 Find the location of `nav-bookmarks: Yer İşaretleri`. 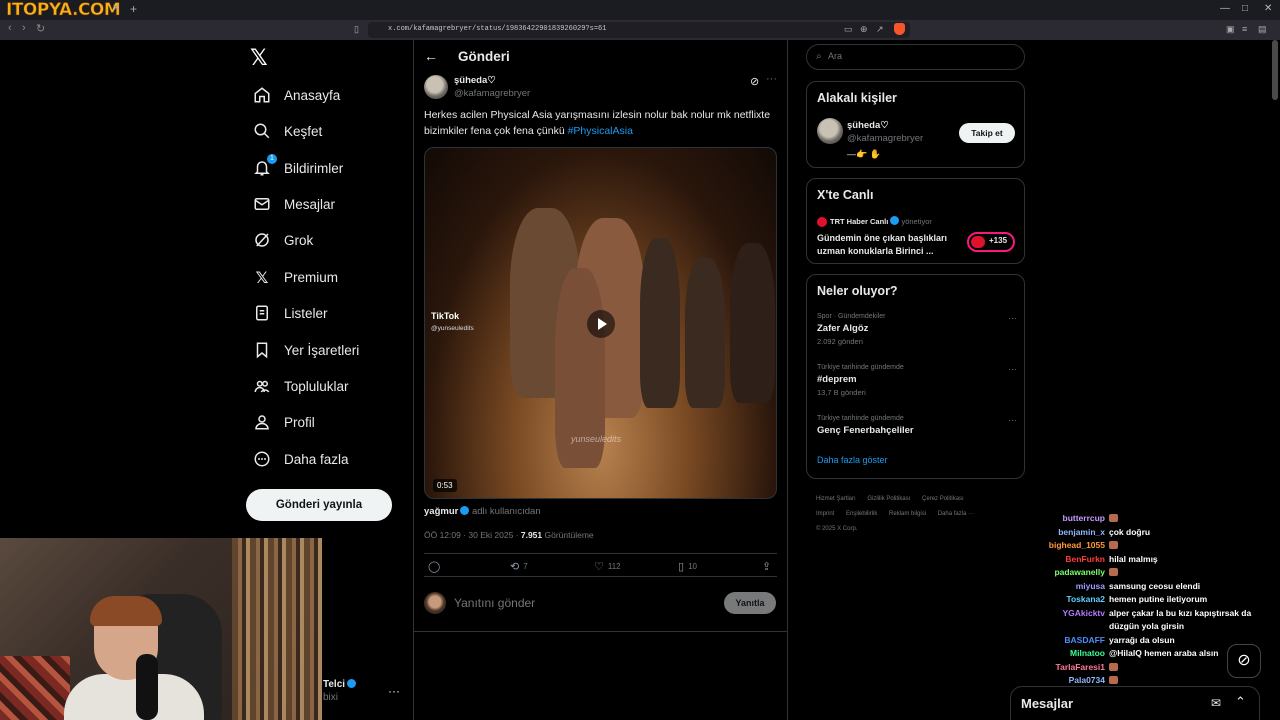

nav-bookmarks: Yer İşaretleri is located at coordinates (305, 350).